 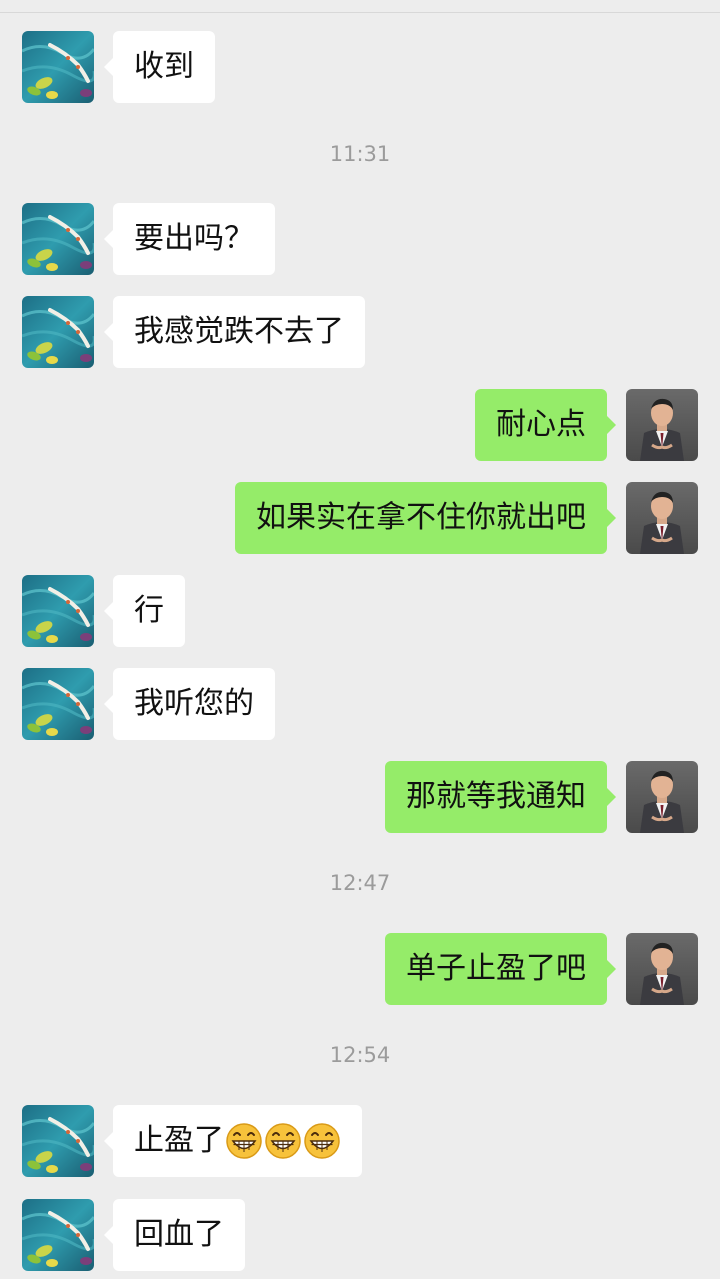 I want to click on message-text: 如果实在拿不住你就出吧, so click(x=421, y=517).